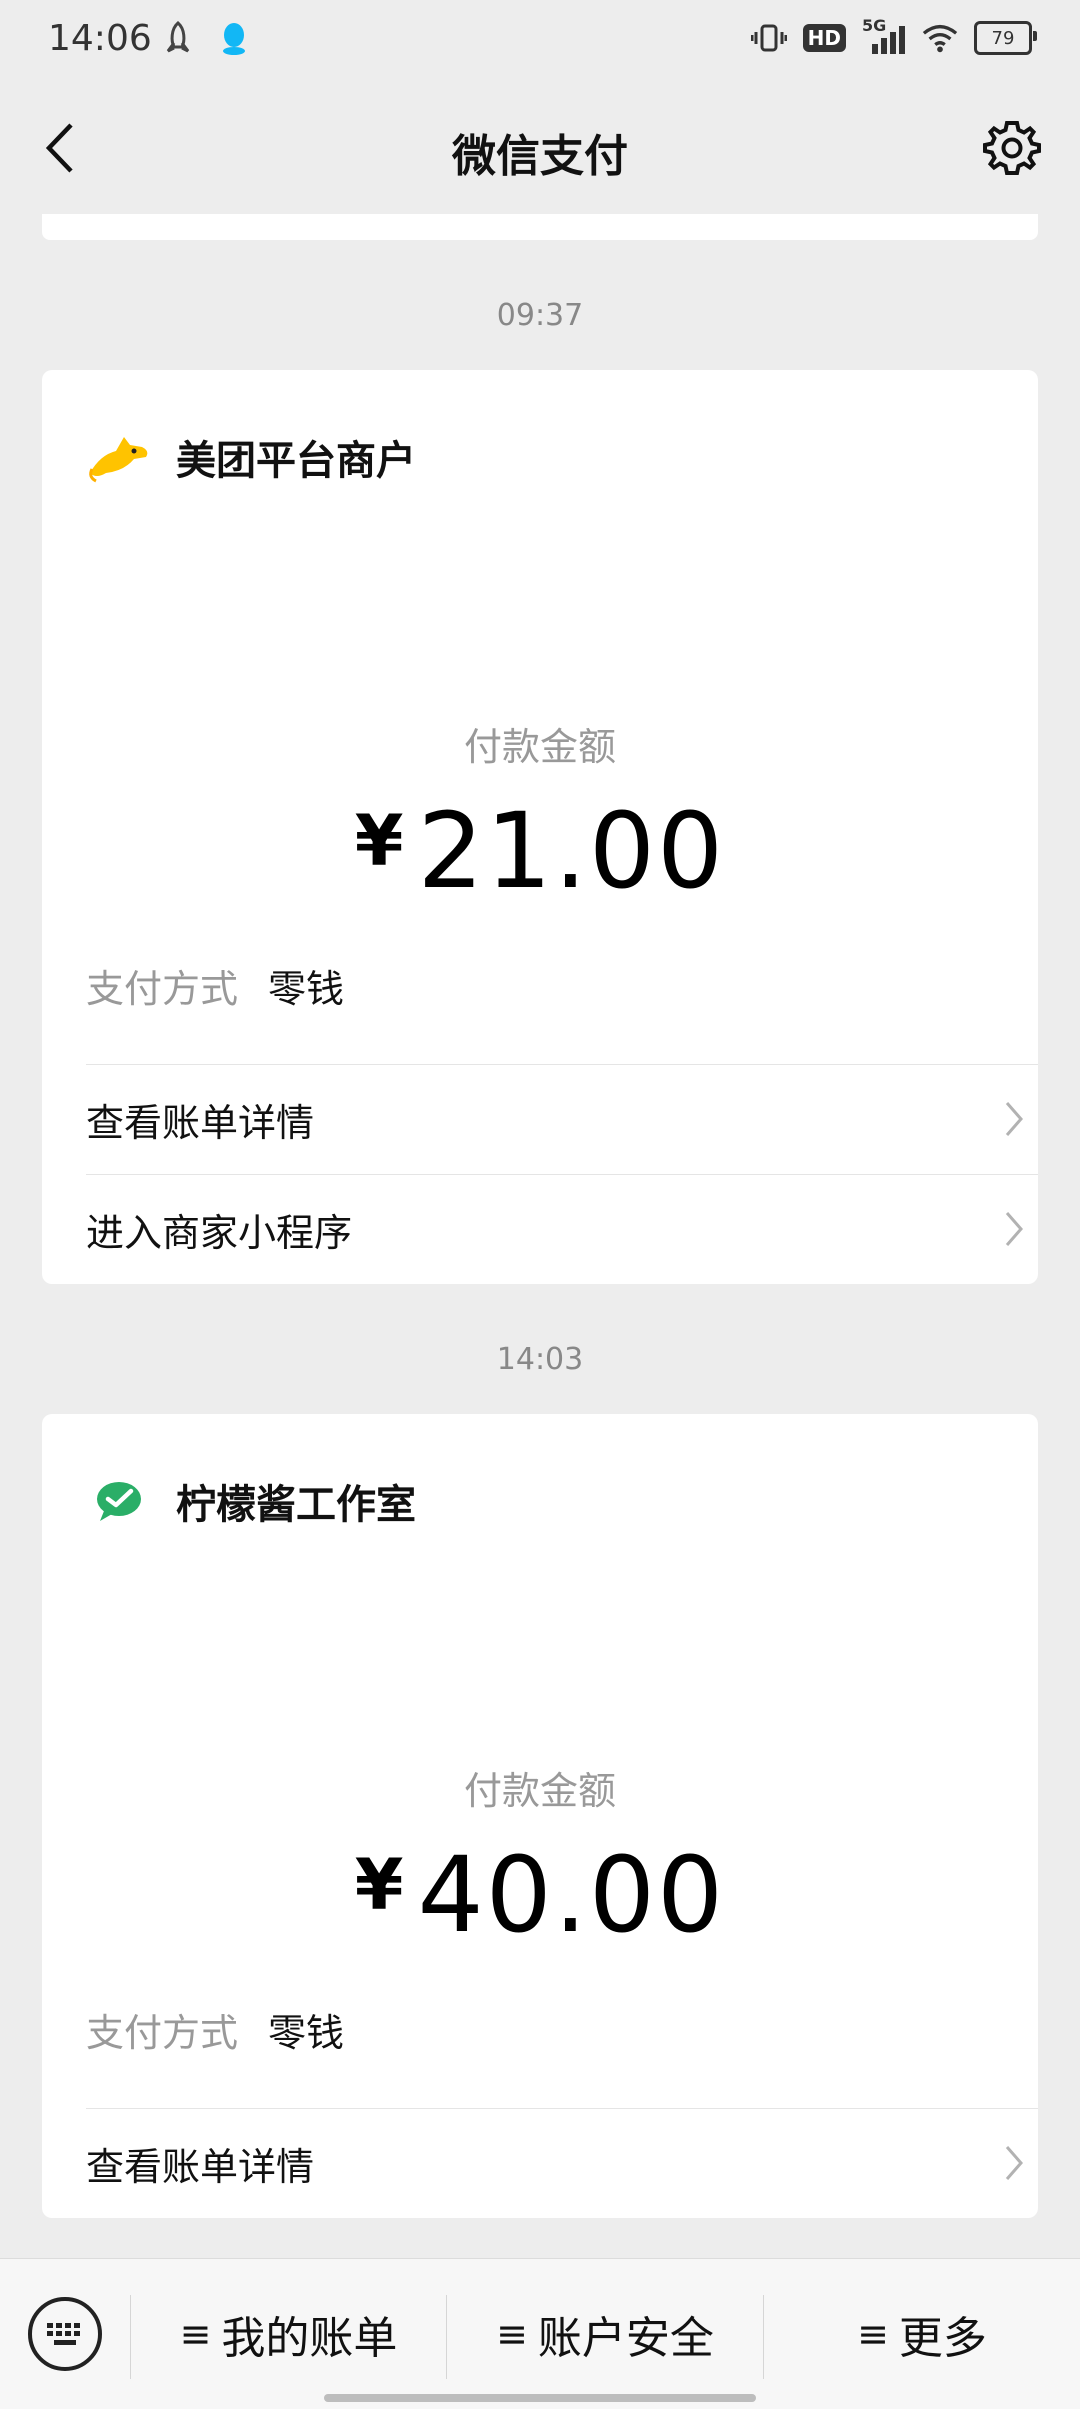 Image resolution: width=1080 pixels, height=2409 pixels. I want to click on amount-value: 40.00, so click(571, 1895).